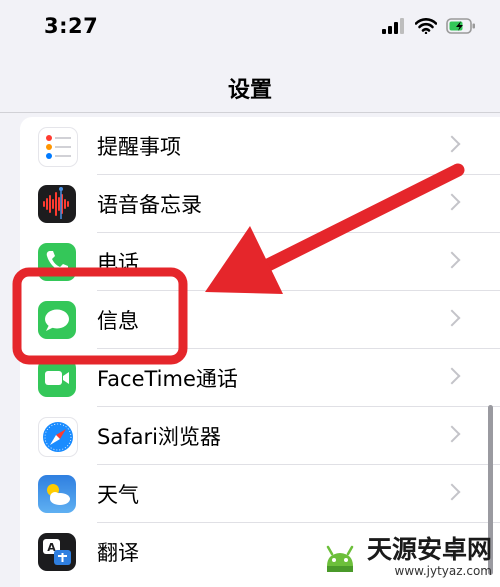  What do you see at coordinates (249, 90) in the screenshot?
I see `page-title: 设置` at bounding box center [249, 90].